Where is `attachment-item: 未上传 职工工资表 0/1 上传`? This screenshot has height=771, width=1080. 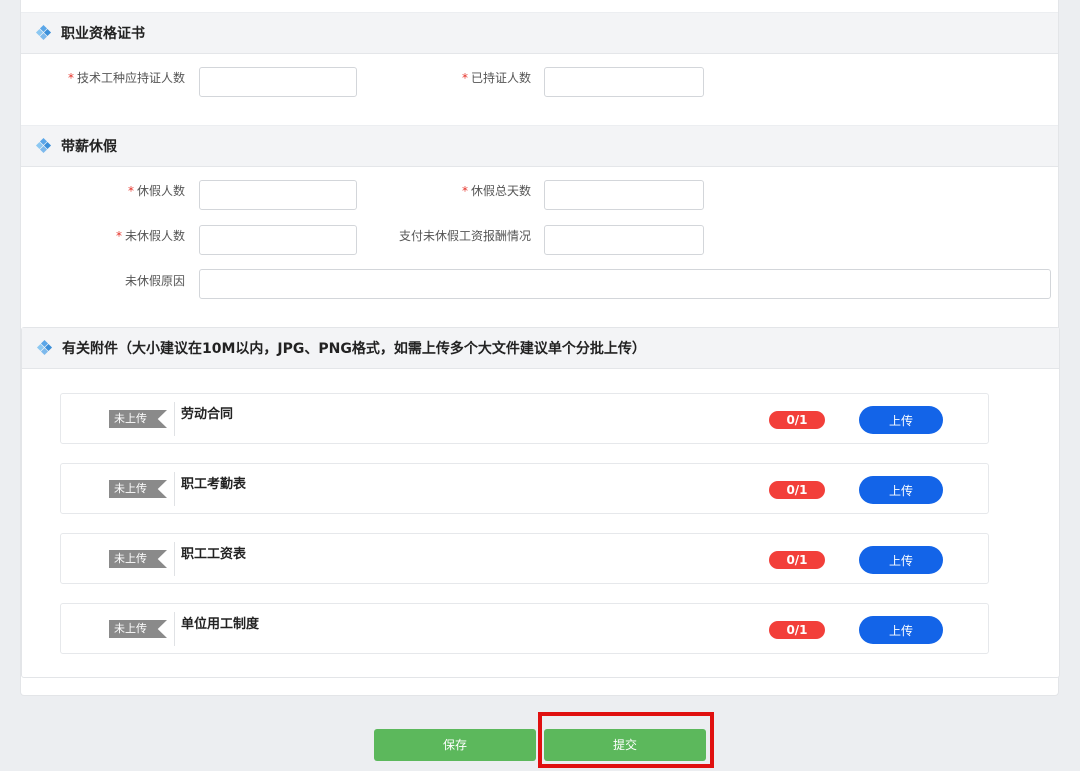
attachment-item: 未上传 职工工资表 0/1 上传 is located at coordinates (524, 558).